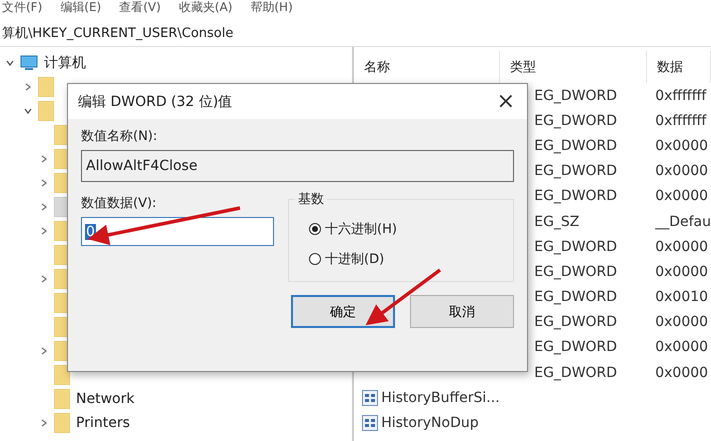 The image size is (711, 441). What do you see at coordinates (119, 203) in the screenshot?
I see `field-label: 数值数据(V):` at bounding box center [119, 203].